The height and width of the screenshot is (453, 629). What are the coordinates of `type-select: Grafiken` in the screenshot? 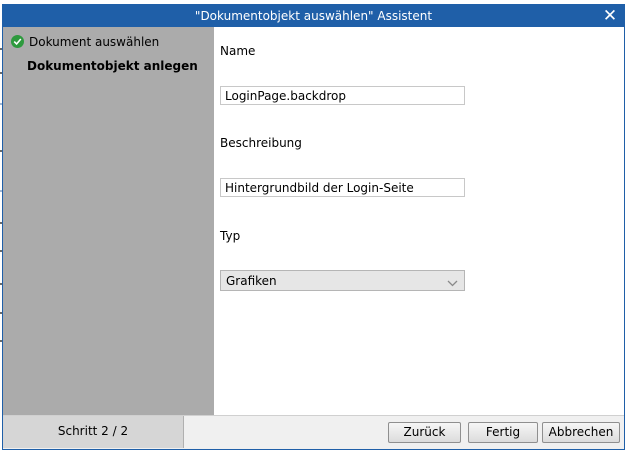 It's located at (342, 280).